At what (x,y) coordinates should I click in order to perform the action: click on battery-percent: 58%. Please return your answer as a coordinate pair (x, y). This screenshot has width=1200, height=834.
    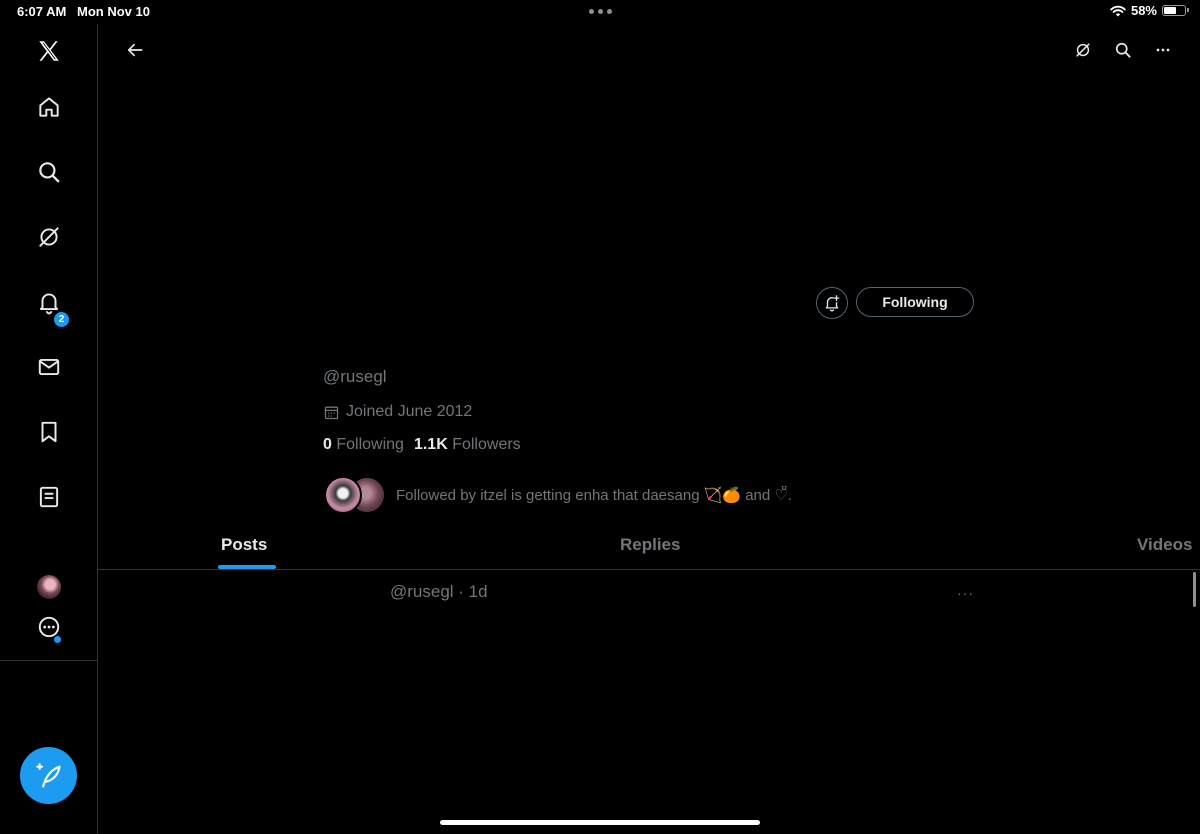
    Looking at the image, I should click on (1143, 10).